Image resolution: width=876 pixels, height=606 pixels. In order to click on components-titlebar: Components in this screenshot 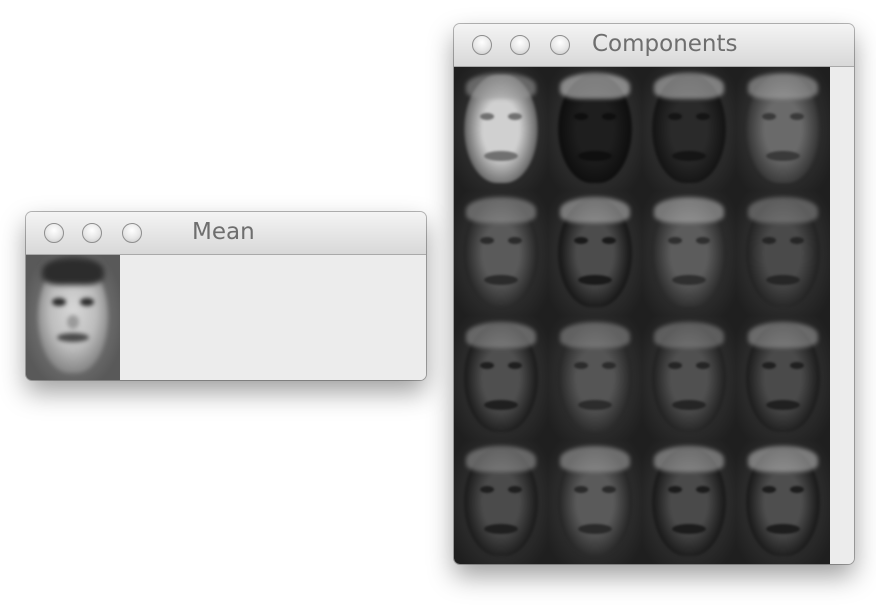, I will do `click(654, 45)`.